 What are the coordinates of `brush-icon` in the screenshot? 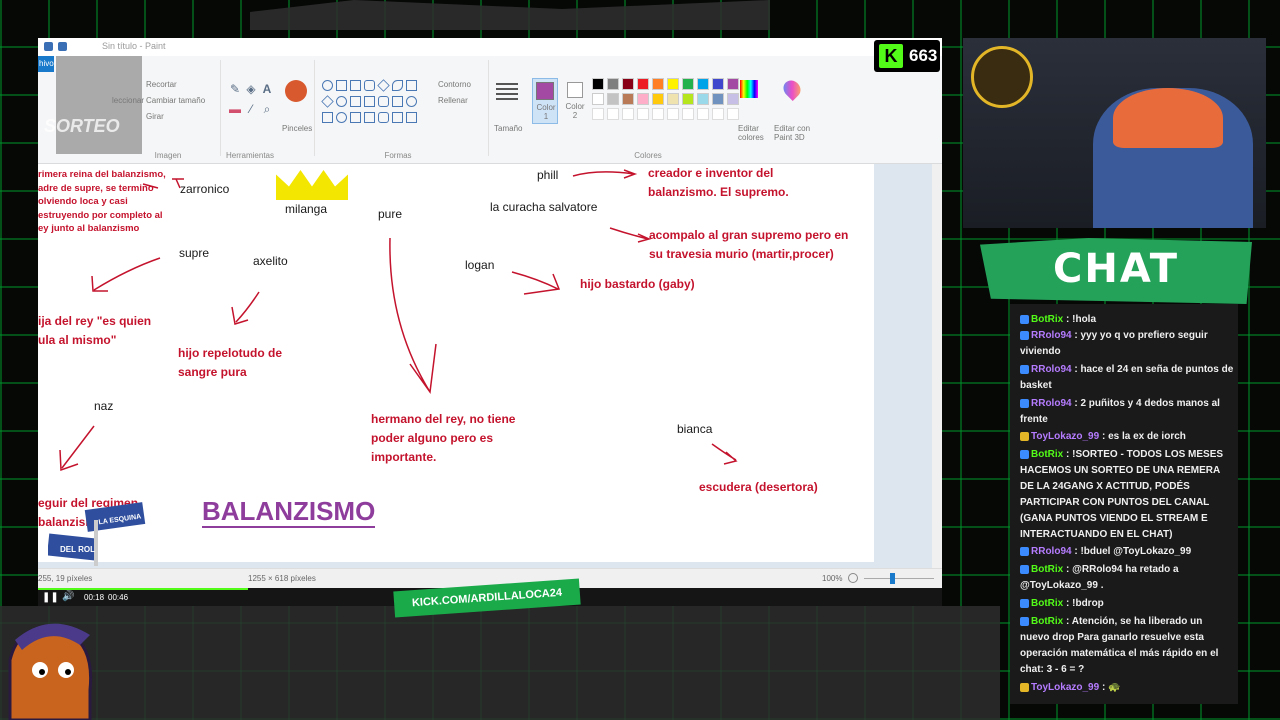 It's located at (296, 91).